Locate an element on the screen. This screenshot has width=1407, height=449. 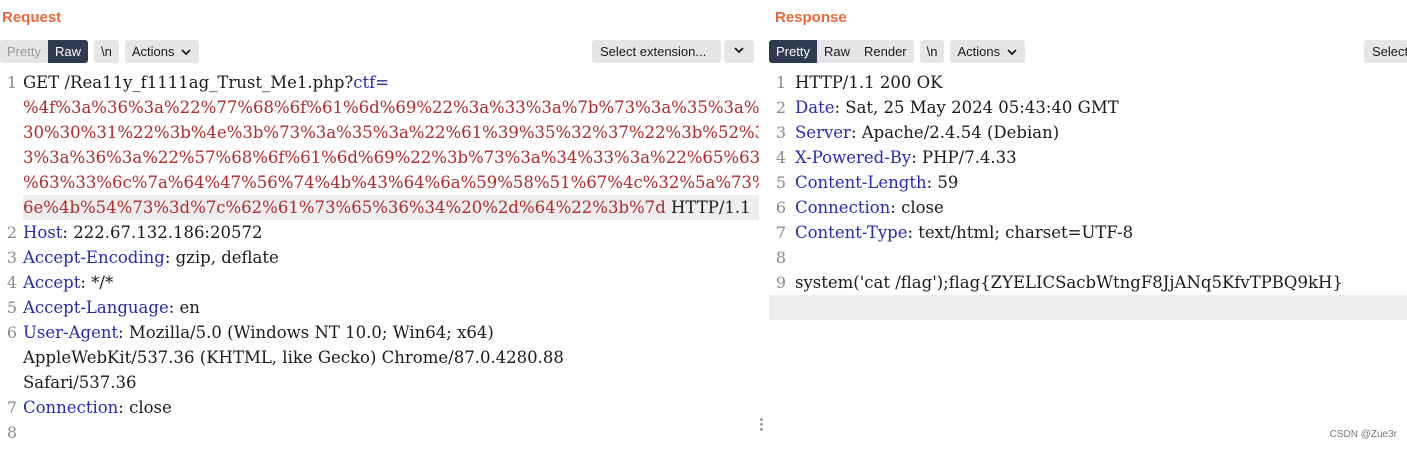
header-line: Accept-Language: en is located at coordinates (391, 307).